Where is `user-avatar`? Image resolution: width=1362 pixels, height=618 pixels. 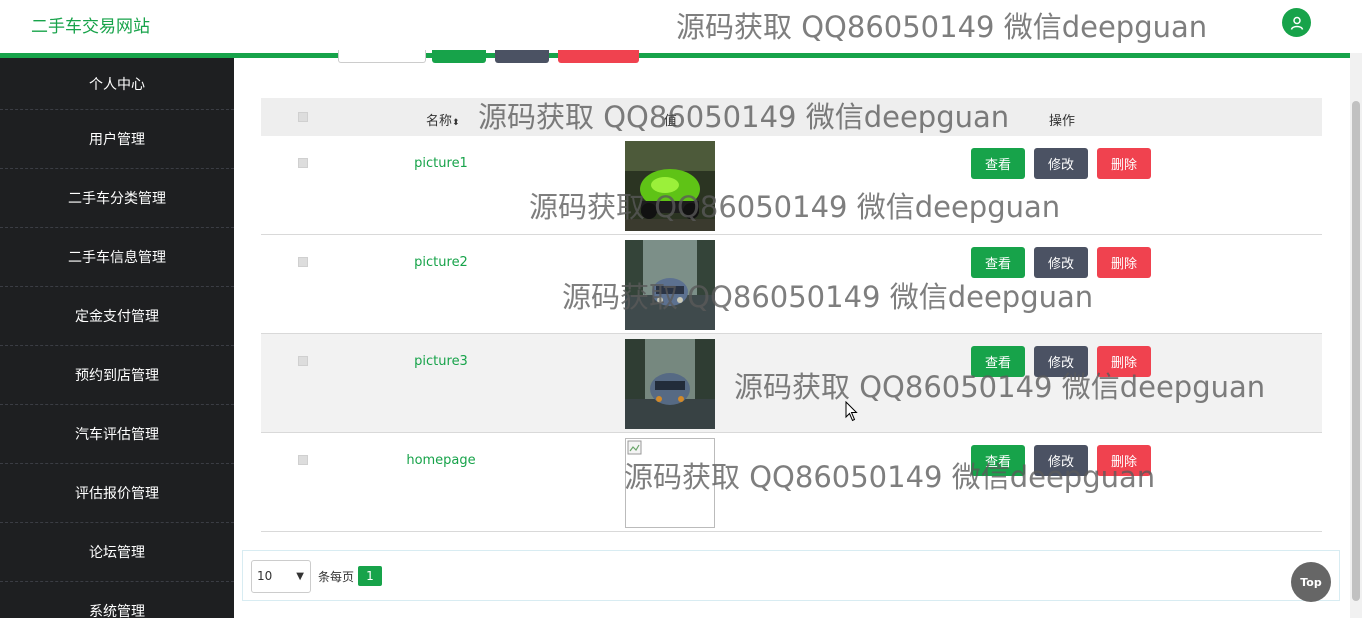
user-avatar is located at coordinates (1296, 22).